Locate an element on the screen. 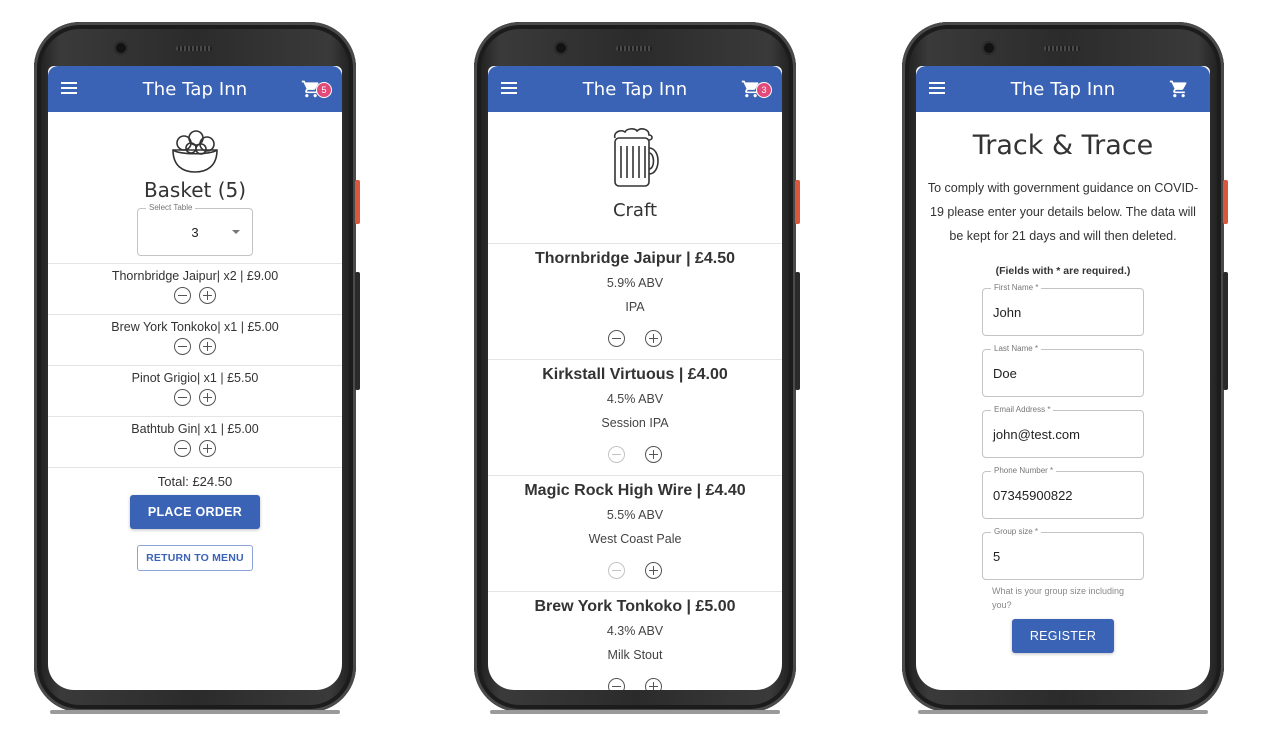 This screenshot has height=734, width=1280. phone-label: Phone Number * is located at coordinates (1024, 471).